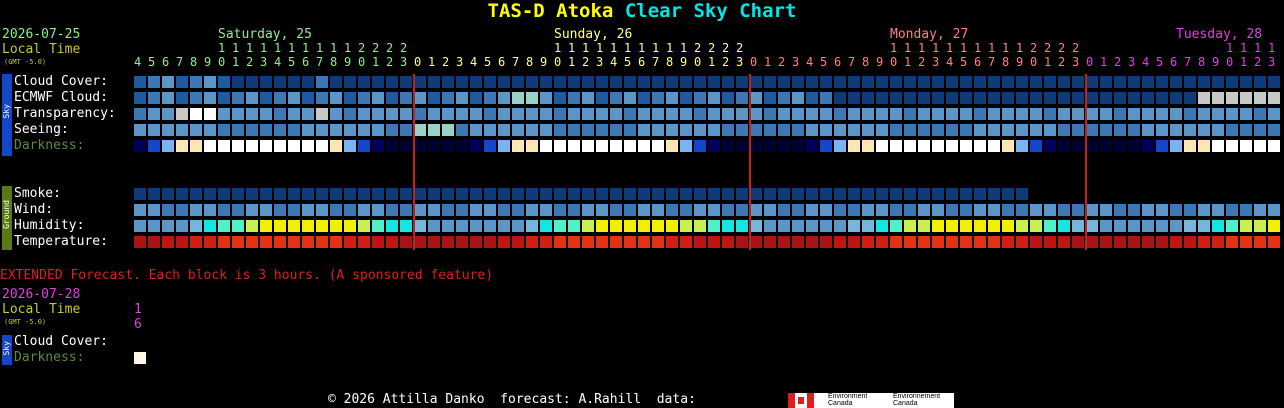 Image resolution: width=1284 pixels, height=408 pixels. I want to click on row-label-hum: Humidity:, so click(49, 225).